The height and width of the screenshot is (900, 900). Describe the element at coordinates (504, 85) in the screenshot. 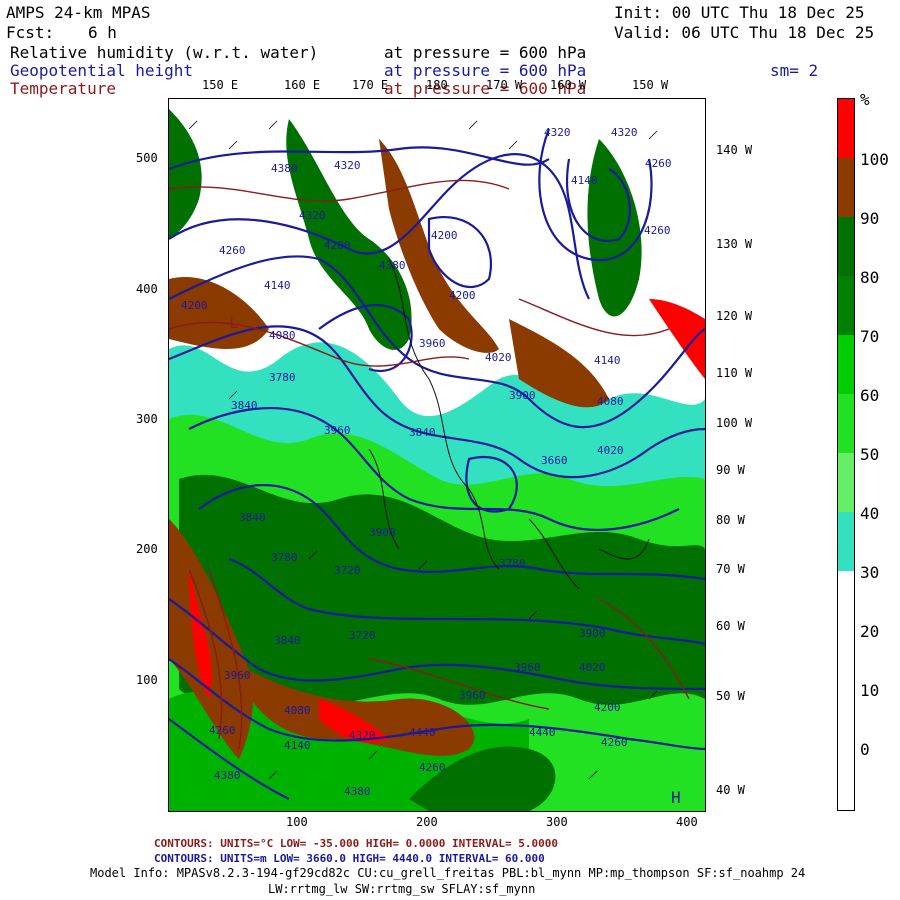

I see `lon-label-top: 170 W` at that location.